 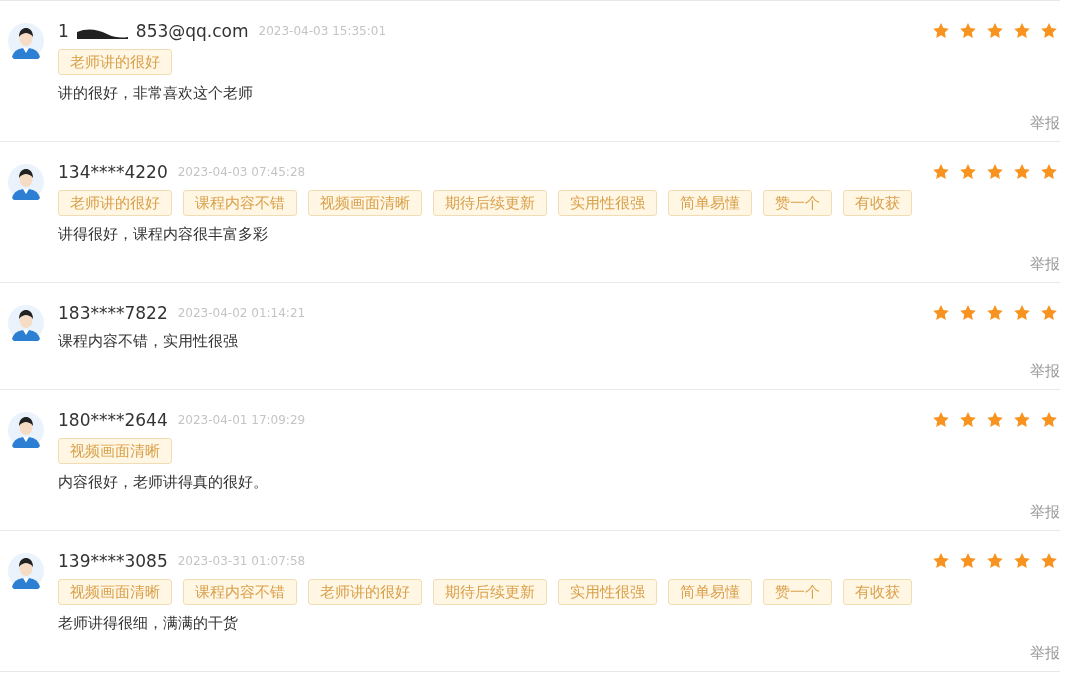 I want to click on review-time: 2023-04-01 17:09:29, so click(x=241, y=420).